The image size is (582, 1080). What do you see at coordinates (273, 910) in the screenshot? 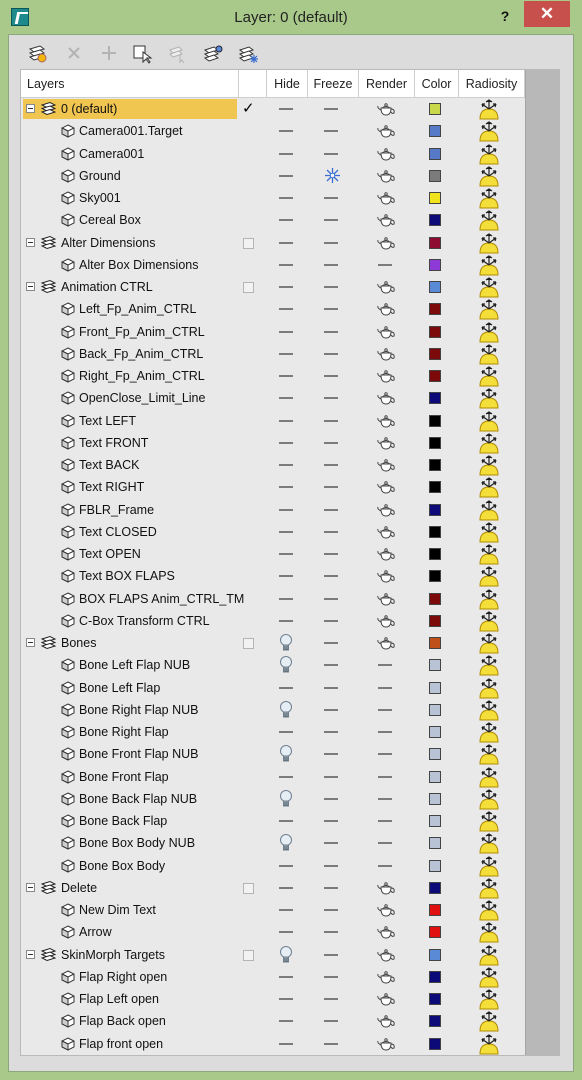
I see `object-row-new-dim-text: New Dim Text` at bounding box center [273, 910].